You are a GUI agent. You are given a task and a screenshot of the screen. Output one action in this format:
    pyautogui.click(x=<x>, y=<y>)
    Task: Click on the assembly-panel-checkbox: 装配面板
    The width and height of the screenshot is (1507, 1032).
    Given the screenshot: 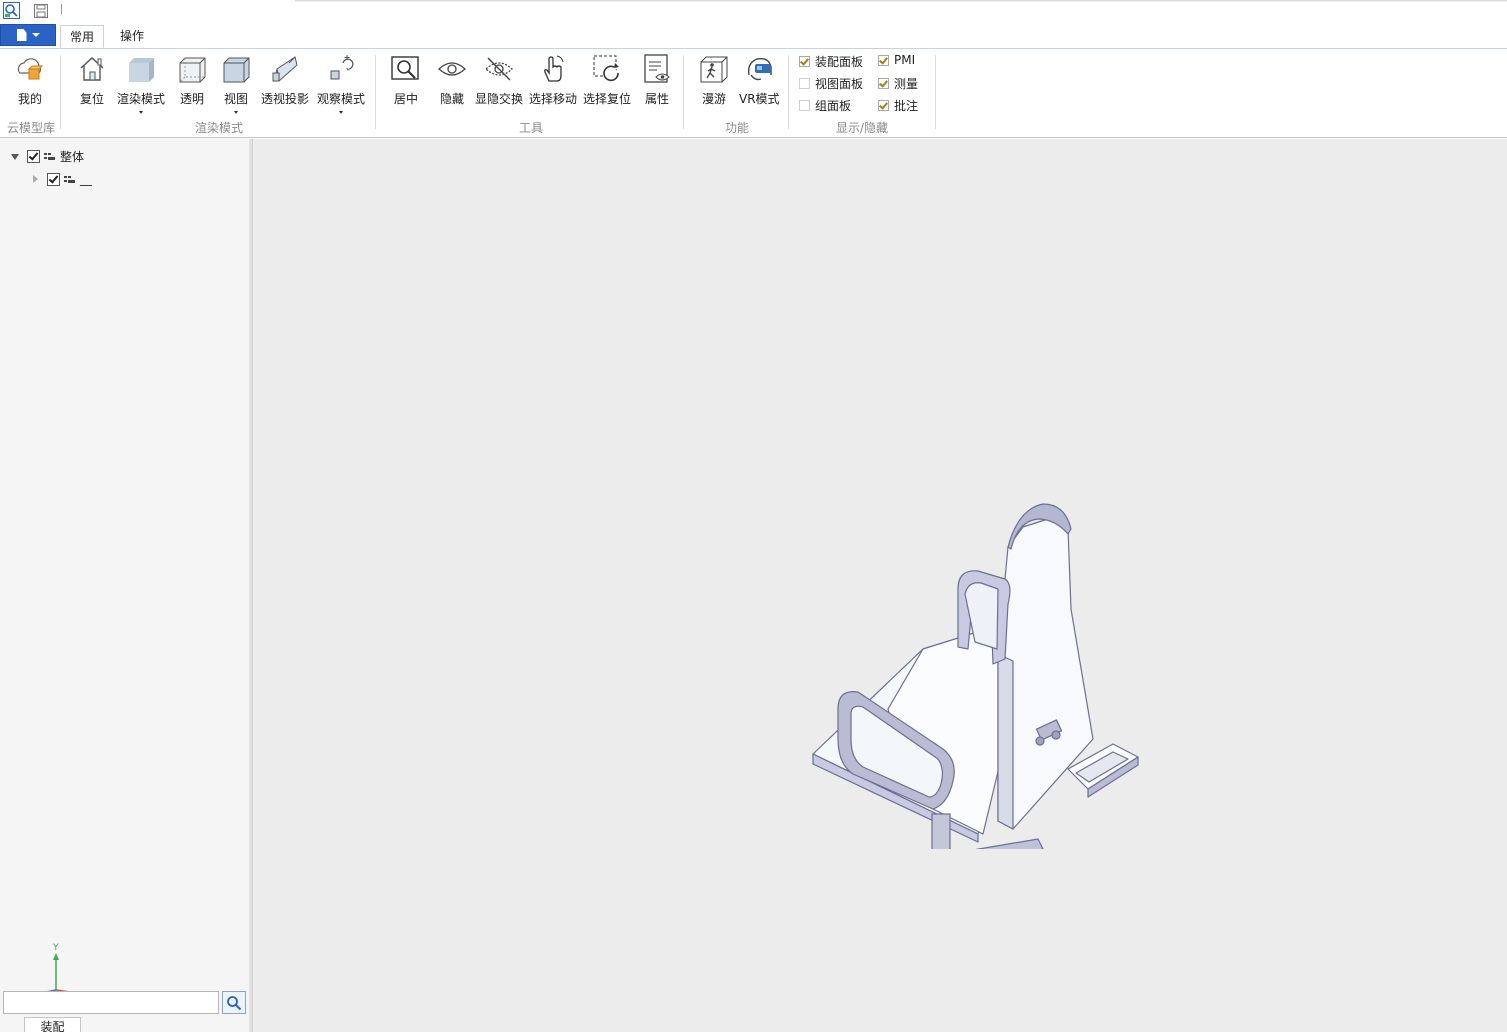 What is the action you would take?
    pyautogui.click(x=831, y=61)
    